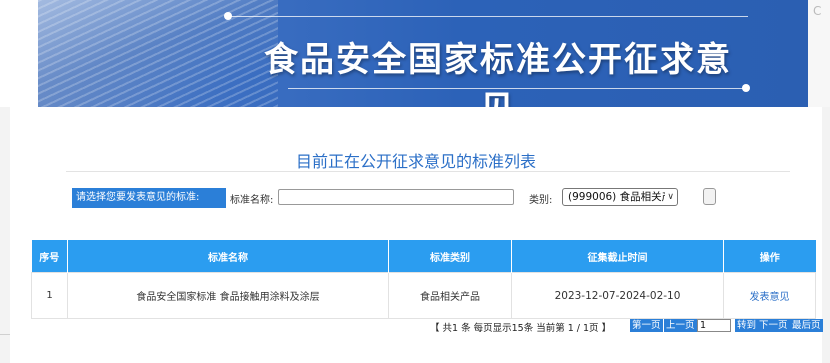  Describe the element at coordinates (450, 256) in the screenshot. I see `header-standard-category: 标准类别` at that location.